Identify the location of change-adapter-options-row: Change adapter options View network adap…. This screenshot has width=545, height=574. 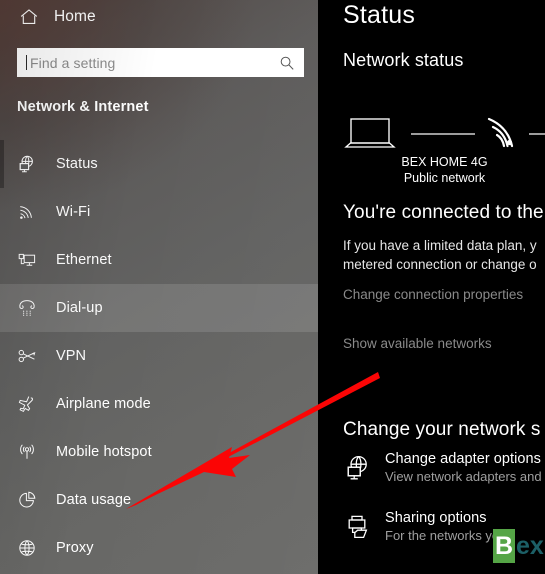
(443, 468).